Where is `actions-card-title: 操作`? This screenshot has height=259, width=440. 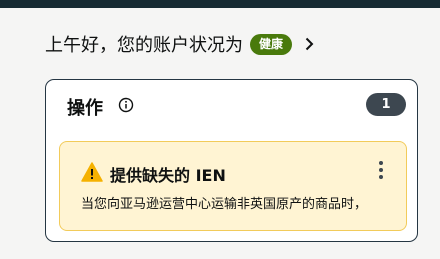 actions-card-title: 操作 is located at coordinates (85, 108).